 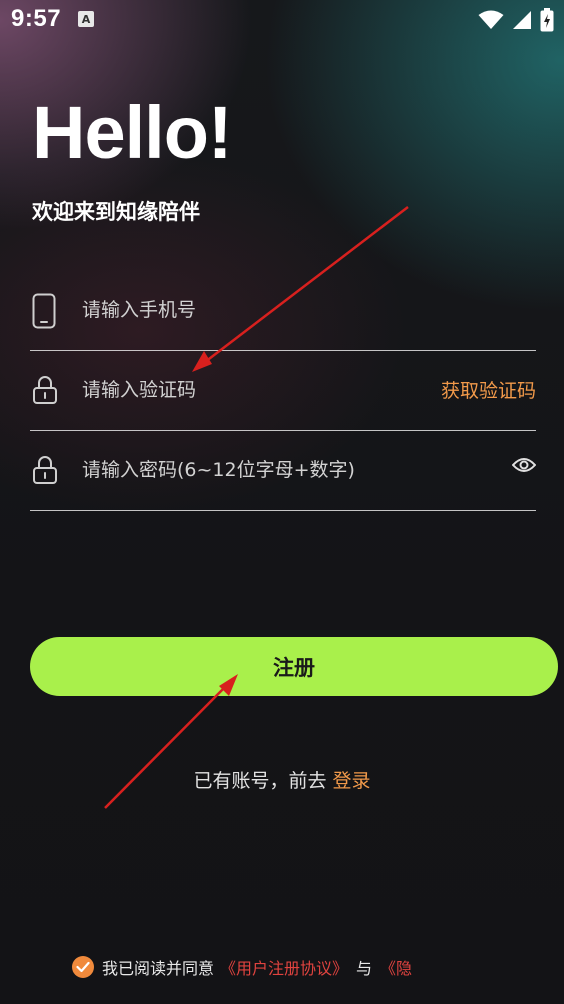 I want to click on agreement-line: 我已阅读并同意 《用户注册协议》 与 《隐, so click(x=242, y=967).